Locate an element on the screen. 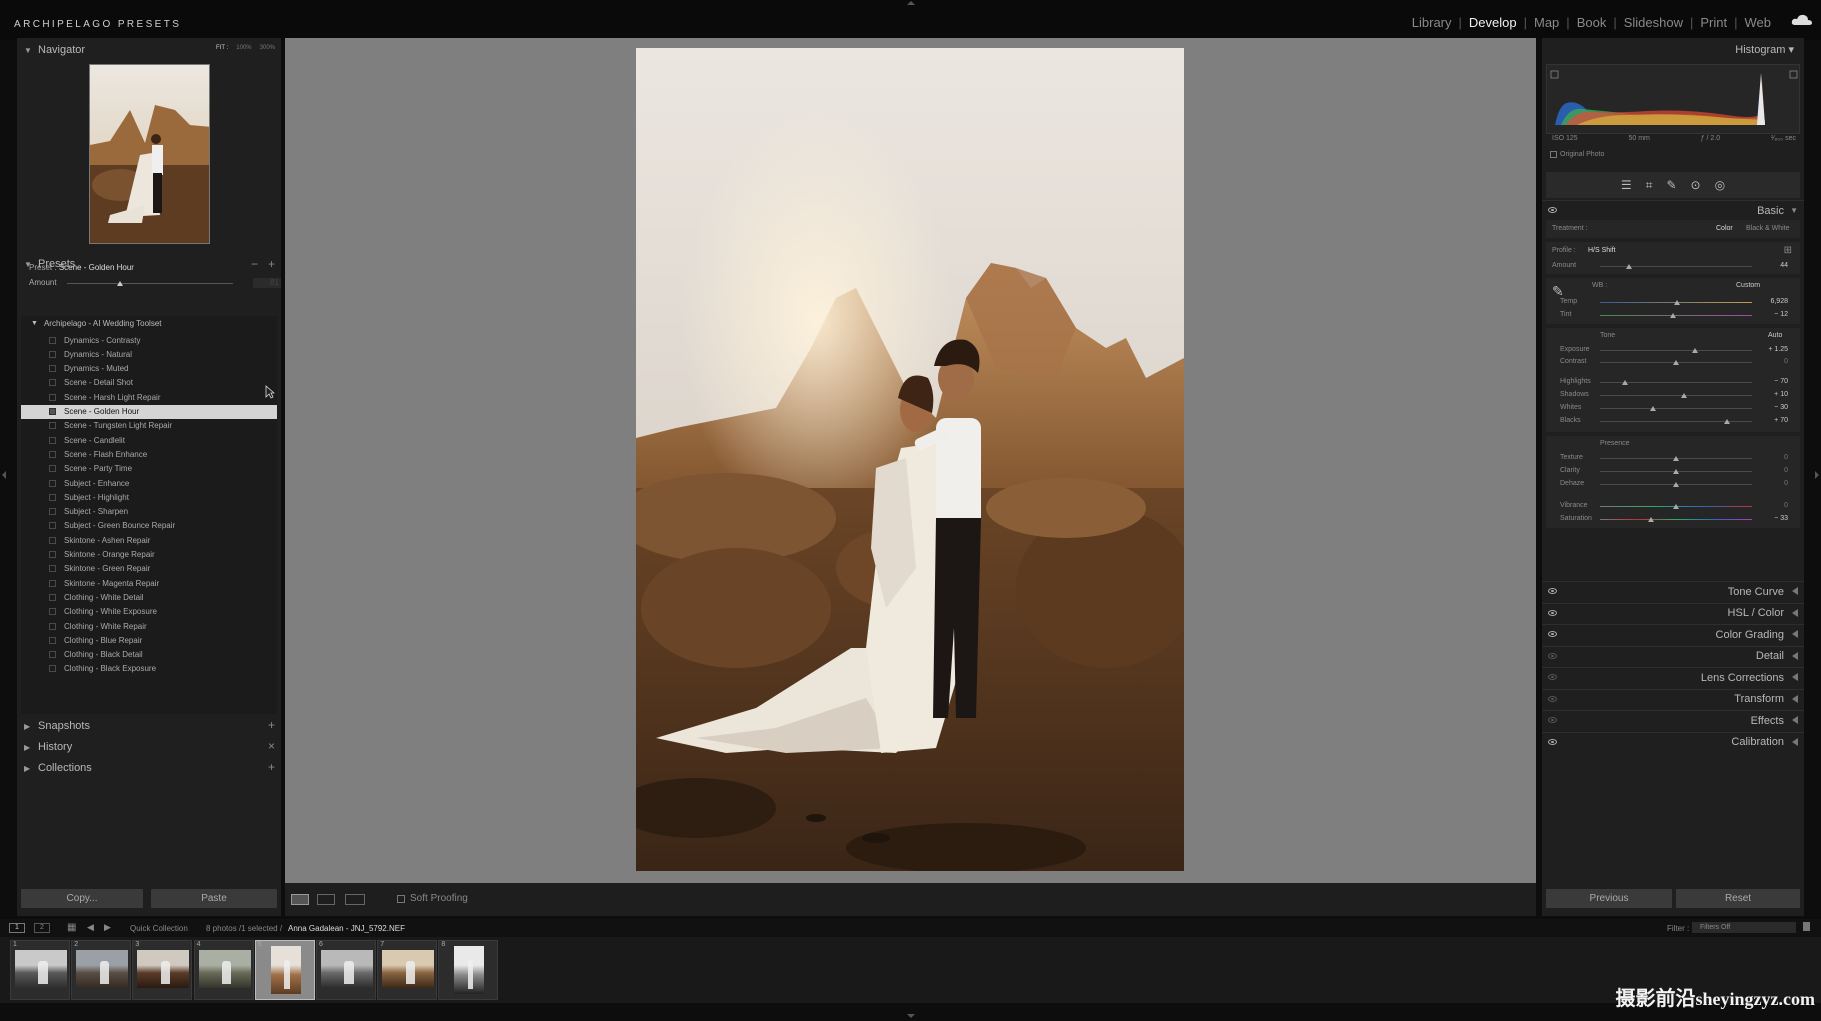 This screenshot has width=1821, height=1021. snapshots-header: ▶ Snapshots is located at coordinates (149, 726).